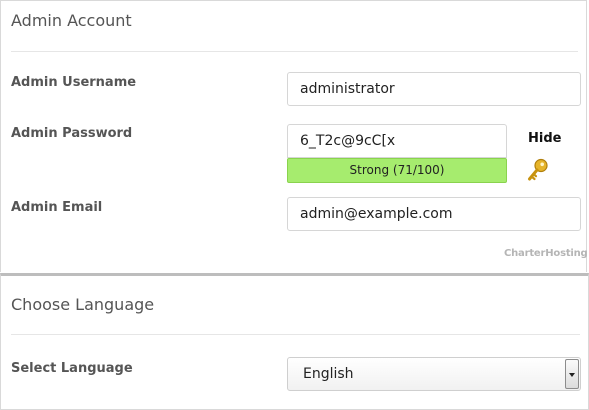 This screenshot has height=410, width=589. I want to click on admin-password-label: Admin Password, so click(72, 133).